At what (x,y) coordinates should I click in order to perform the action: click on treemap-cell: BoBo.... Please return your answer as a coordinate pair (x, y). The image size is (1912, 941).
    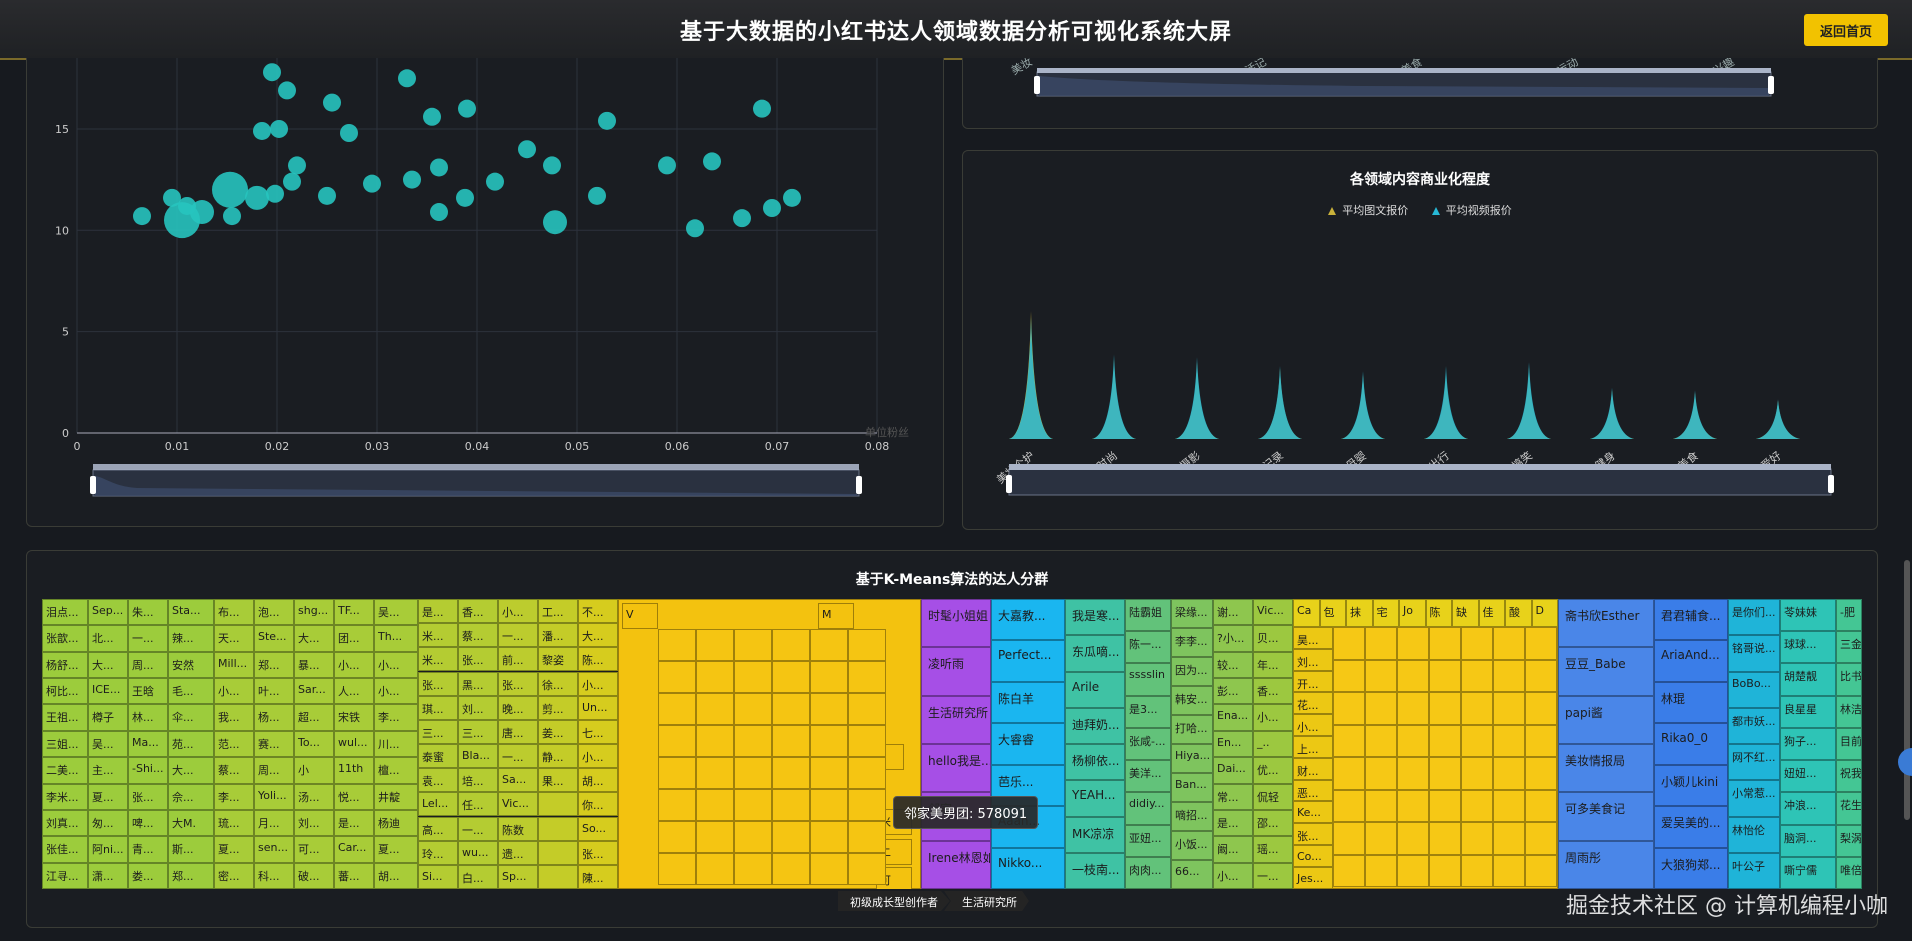
    Looking at the image, I should click on (1754, 689).